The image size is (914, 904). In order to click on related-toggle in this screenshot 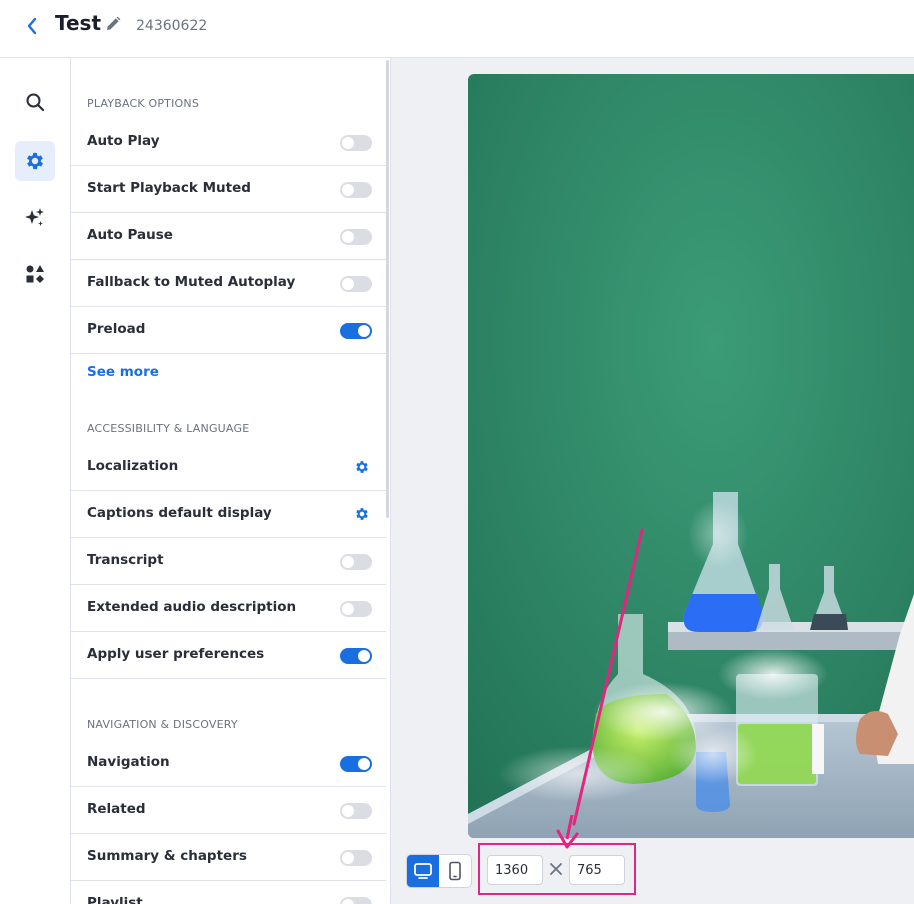, I will do `click(356, 811)`.